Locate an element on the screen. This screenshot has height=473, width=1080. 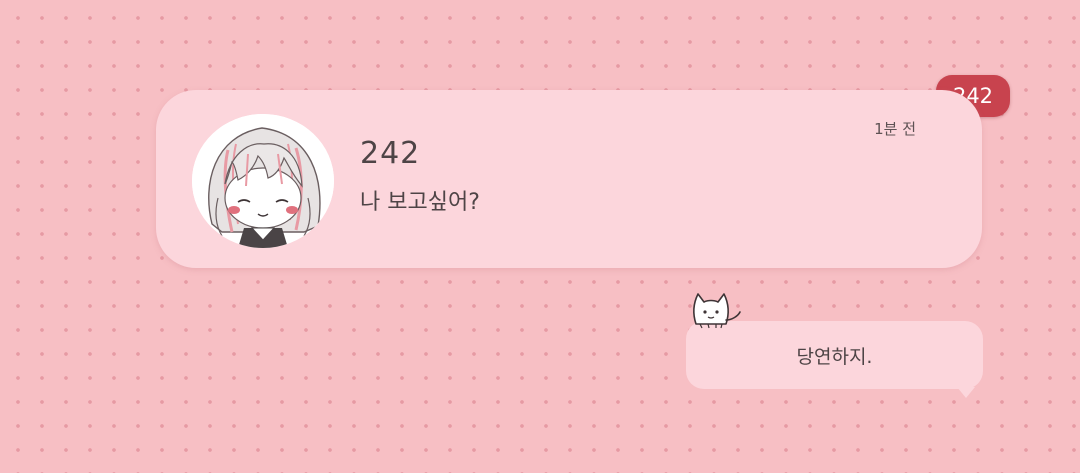
chibi-girl-avatar-icon is located at coordinates (263, 181).